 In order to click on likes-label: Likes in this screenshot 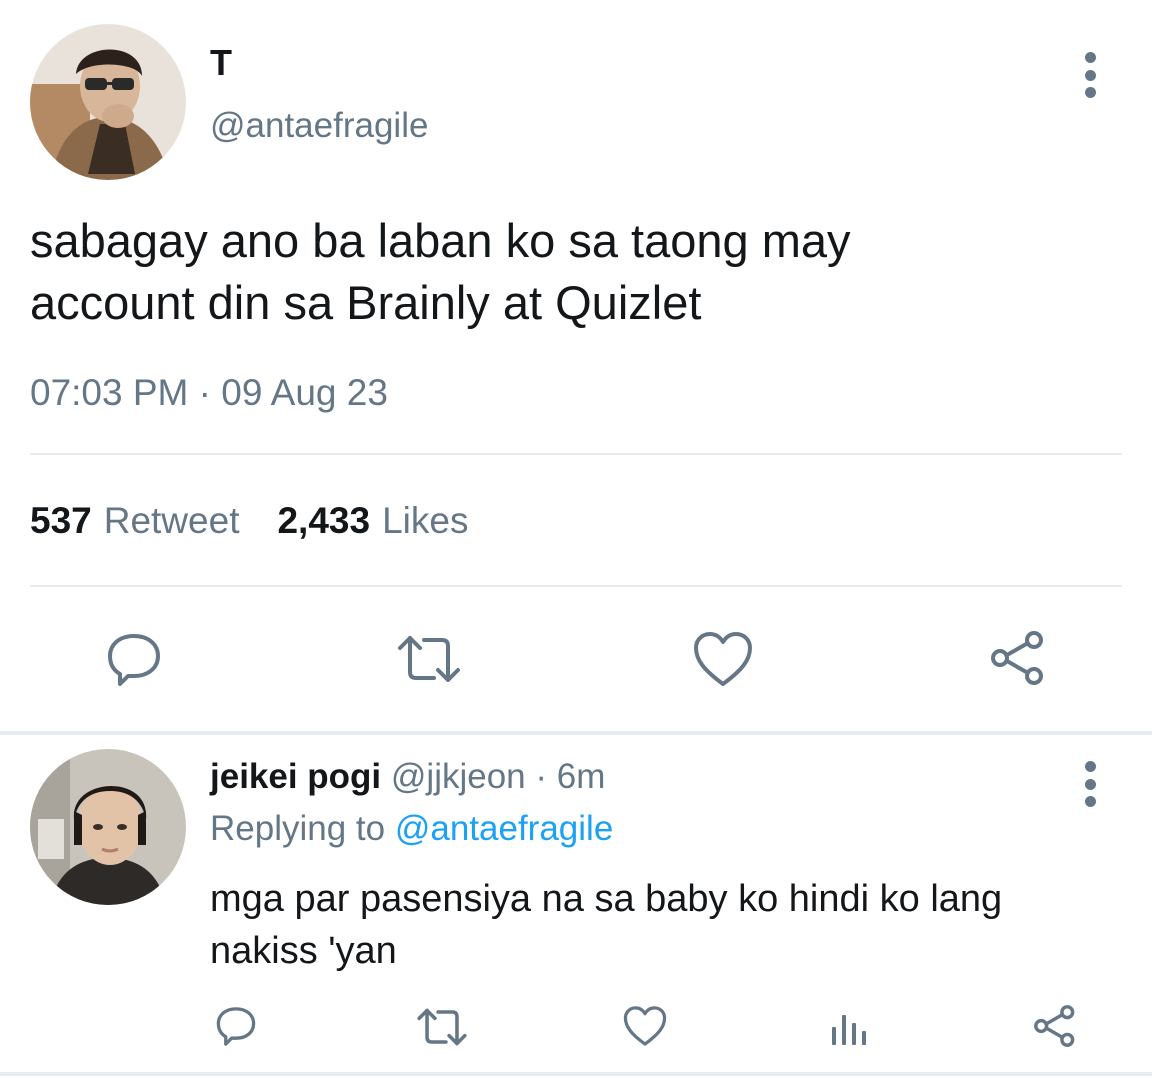, I will do `click(425, 520)`.